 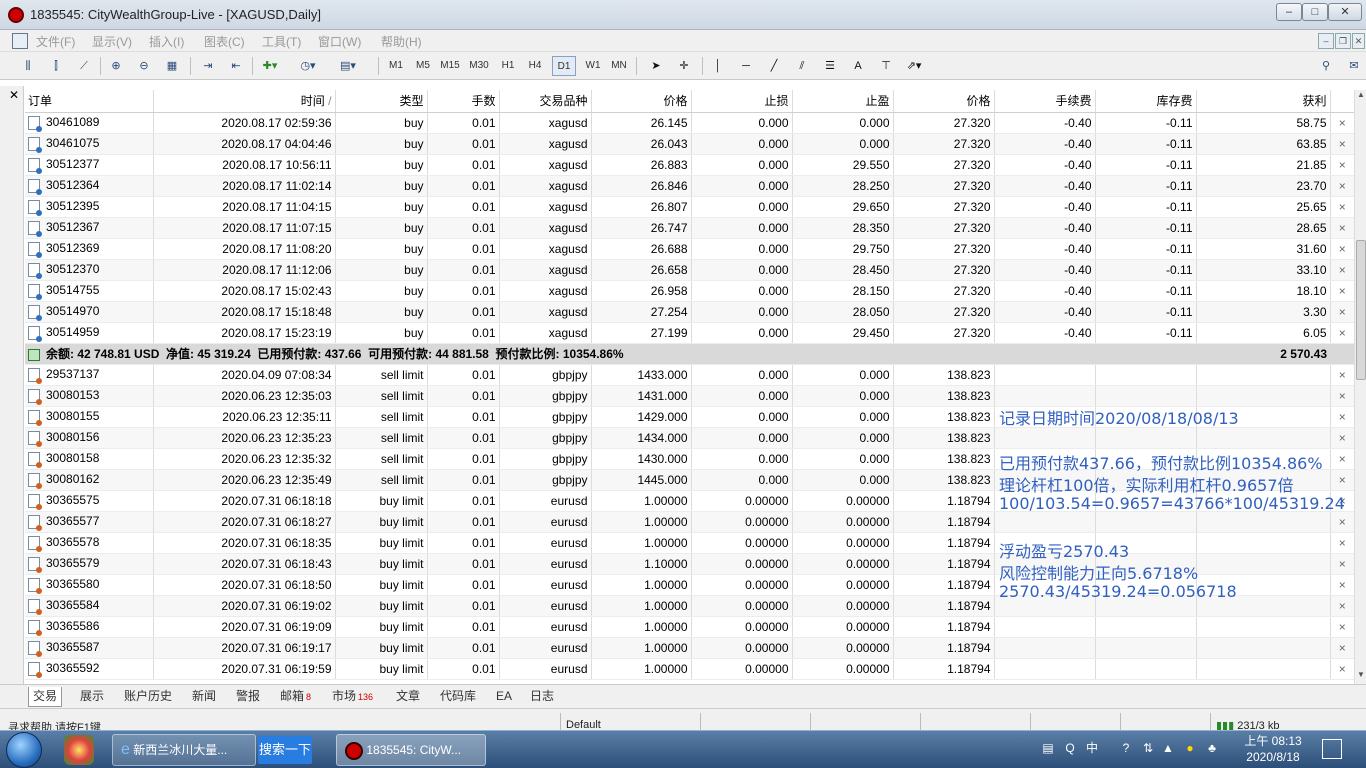 What do you see at coordinates (112, 41) in the screenshot?
I see `menu-view: 显示(V)` at bounding box center [112, 41].